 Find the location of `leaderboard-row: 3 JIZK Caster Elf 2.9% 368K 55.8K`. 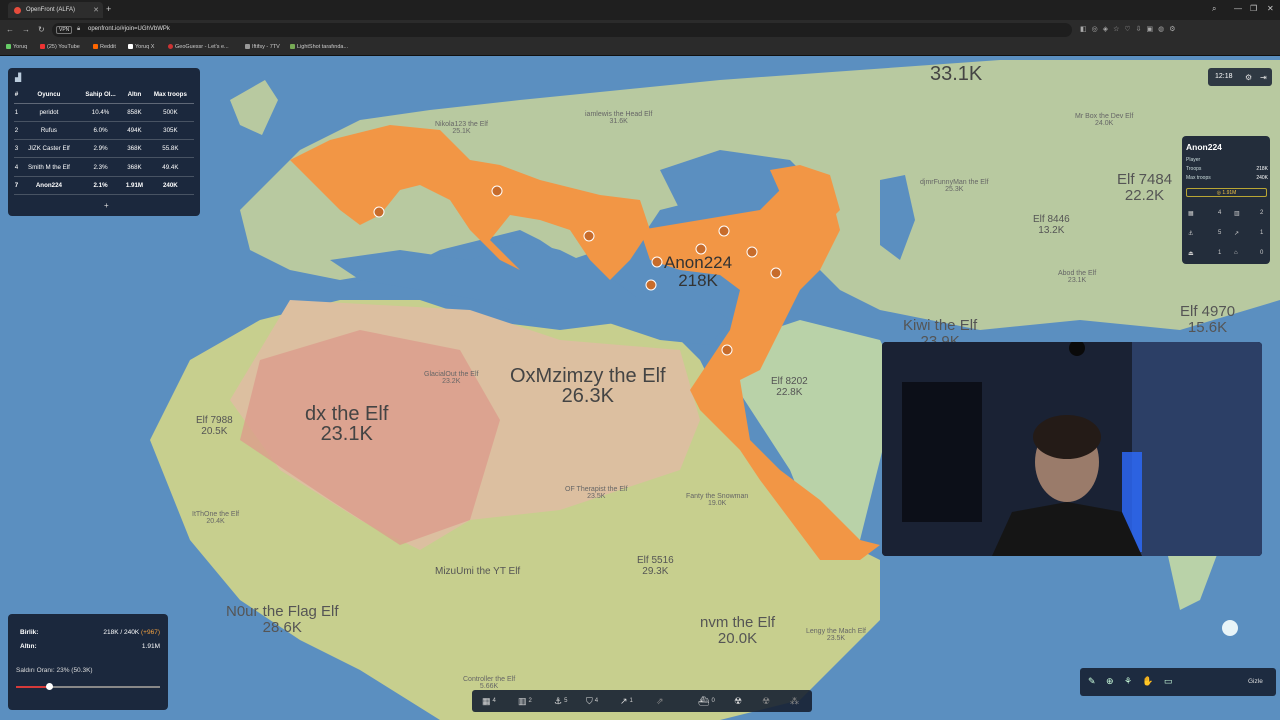

leaderboard-row: 3 JIZK Caster Elf 2.9% 368K 55.8K is located at coordinates (104, 149).